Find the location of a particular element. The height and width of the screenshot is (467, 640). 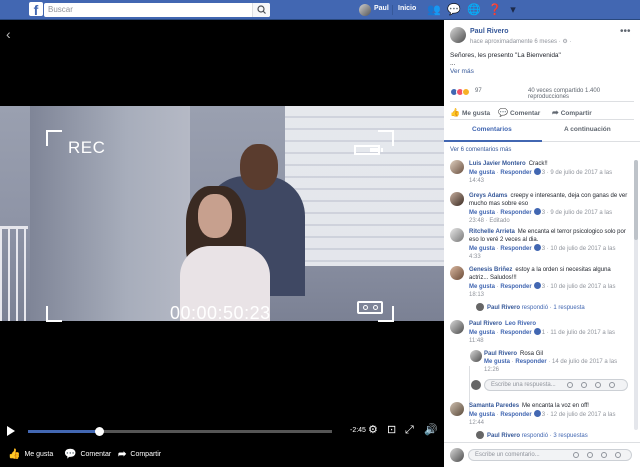

home-link: Inicio is located at coordinates (407, 8).